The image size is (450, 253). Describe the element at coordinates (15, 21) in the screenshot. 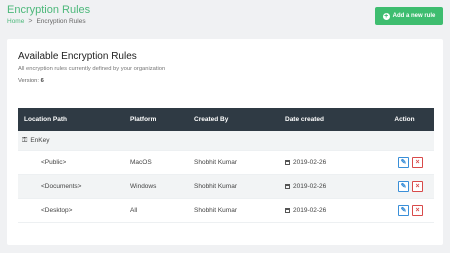

I see `breadcrumb-home-link: Home` at that location.